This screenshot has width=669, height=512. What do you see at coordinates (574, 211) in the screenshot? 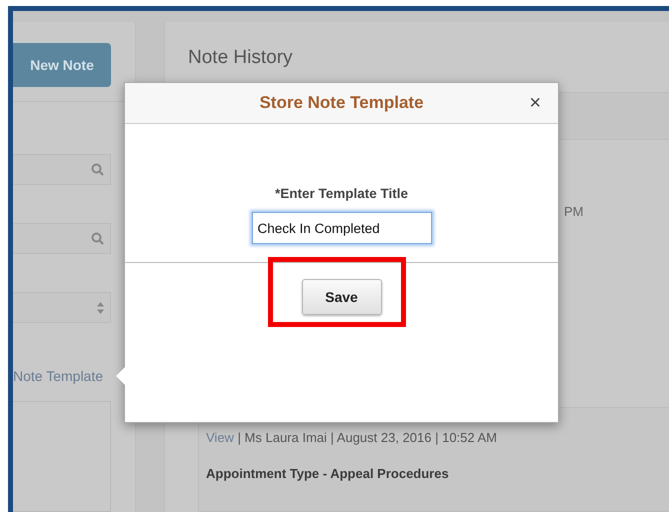
I see `time-text: PM` at bounding box center [574, 211].